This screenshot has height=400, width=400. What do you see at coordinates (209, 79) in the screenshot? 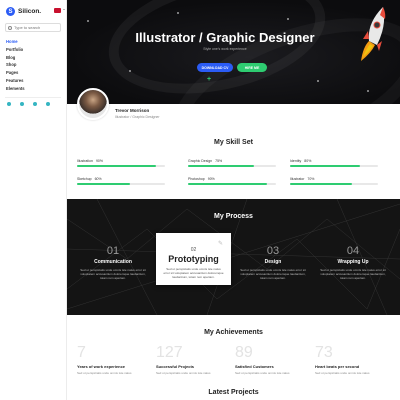
I see `plus-icon: +` at bounding box center [209, 79].